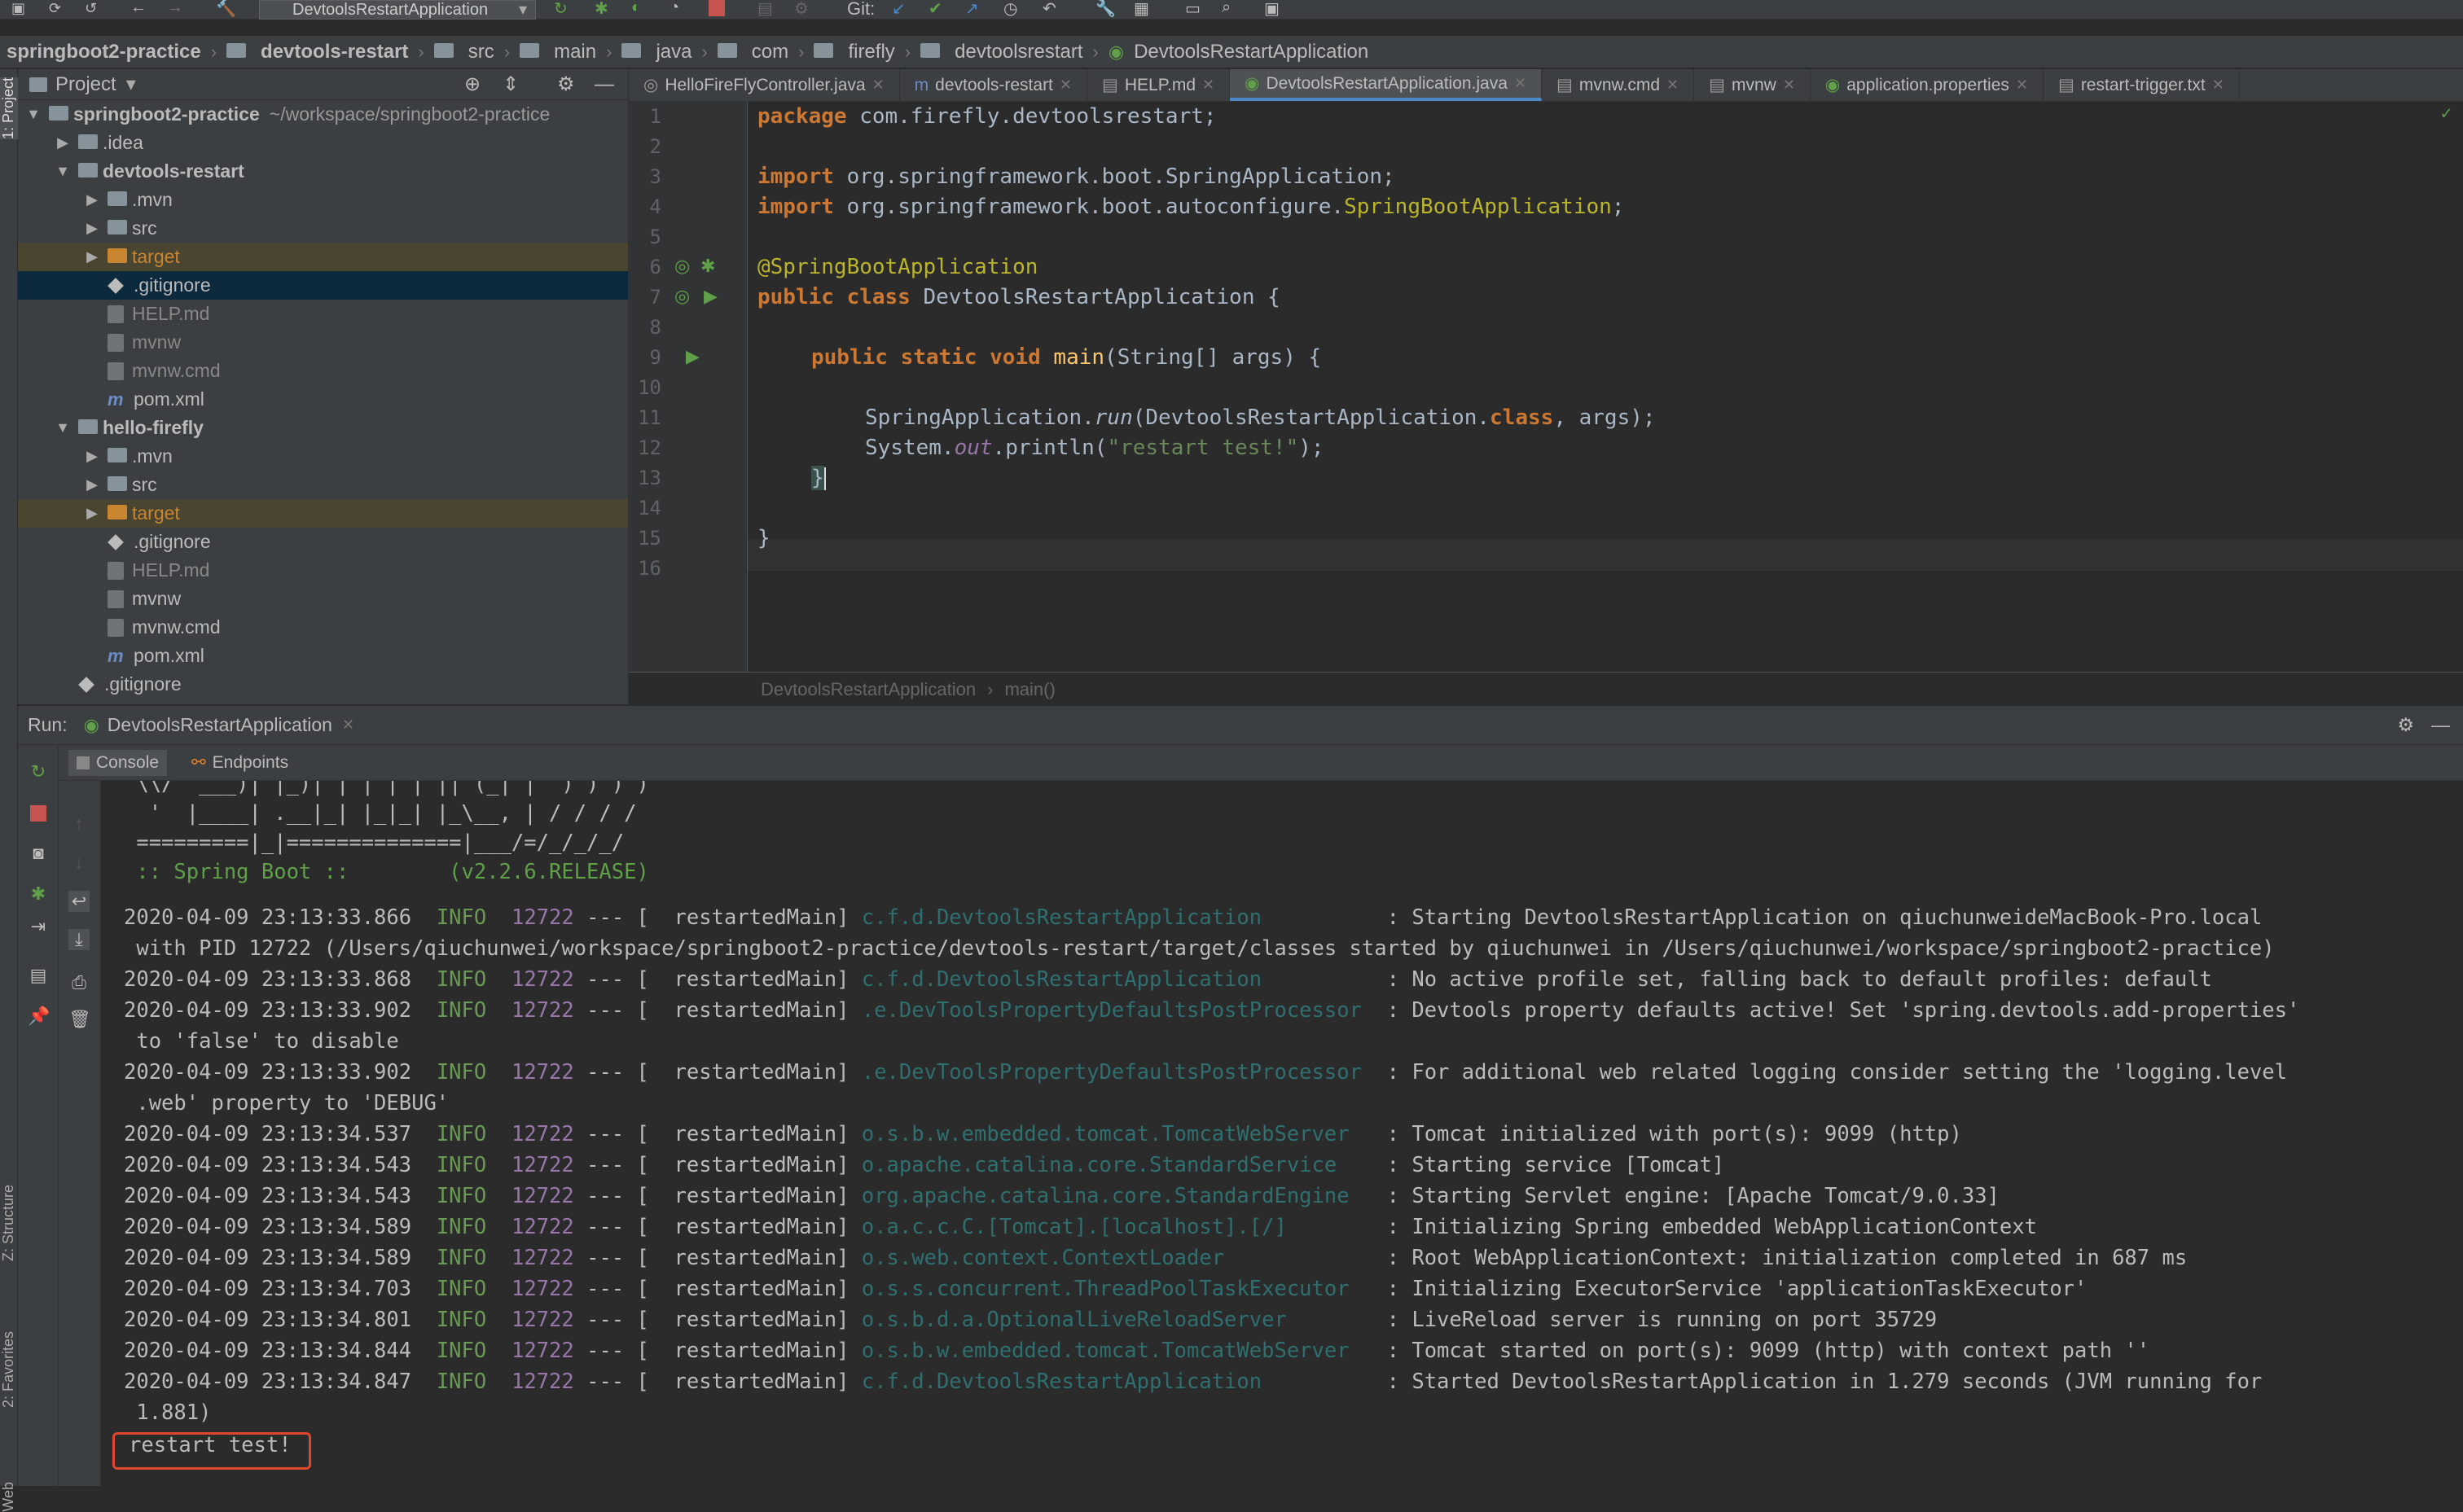 The height and width of the screenshot is (1512, 2463). I want to click on scroll-to-end-icon: ⤓, so click(79, 939).